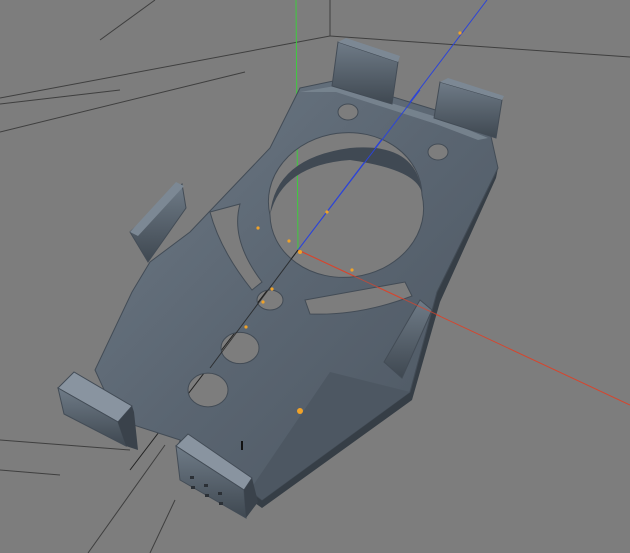  What do you see at coordinates (242, 445) in the screenshot?
I see `small-marker` at bounding box center [242, 445].